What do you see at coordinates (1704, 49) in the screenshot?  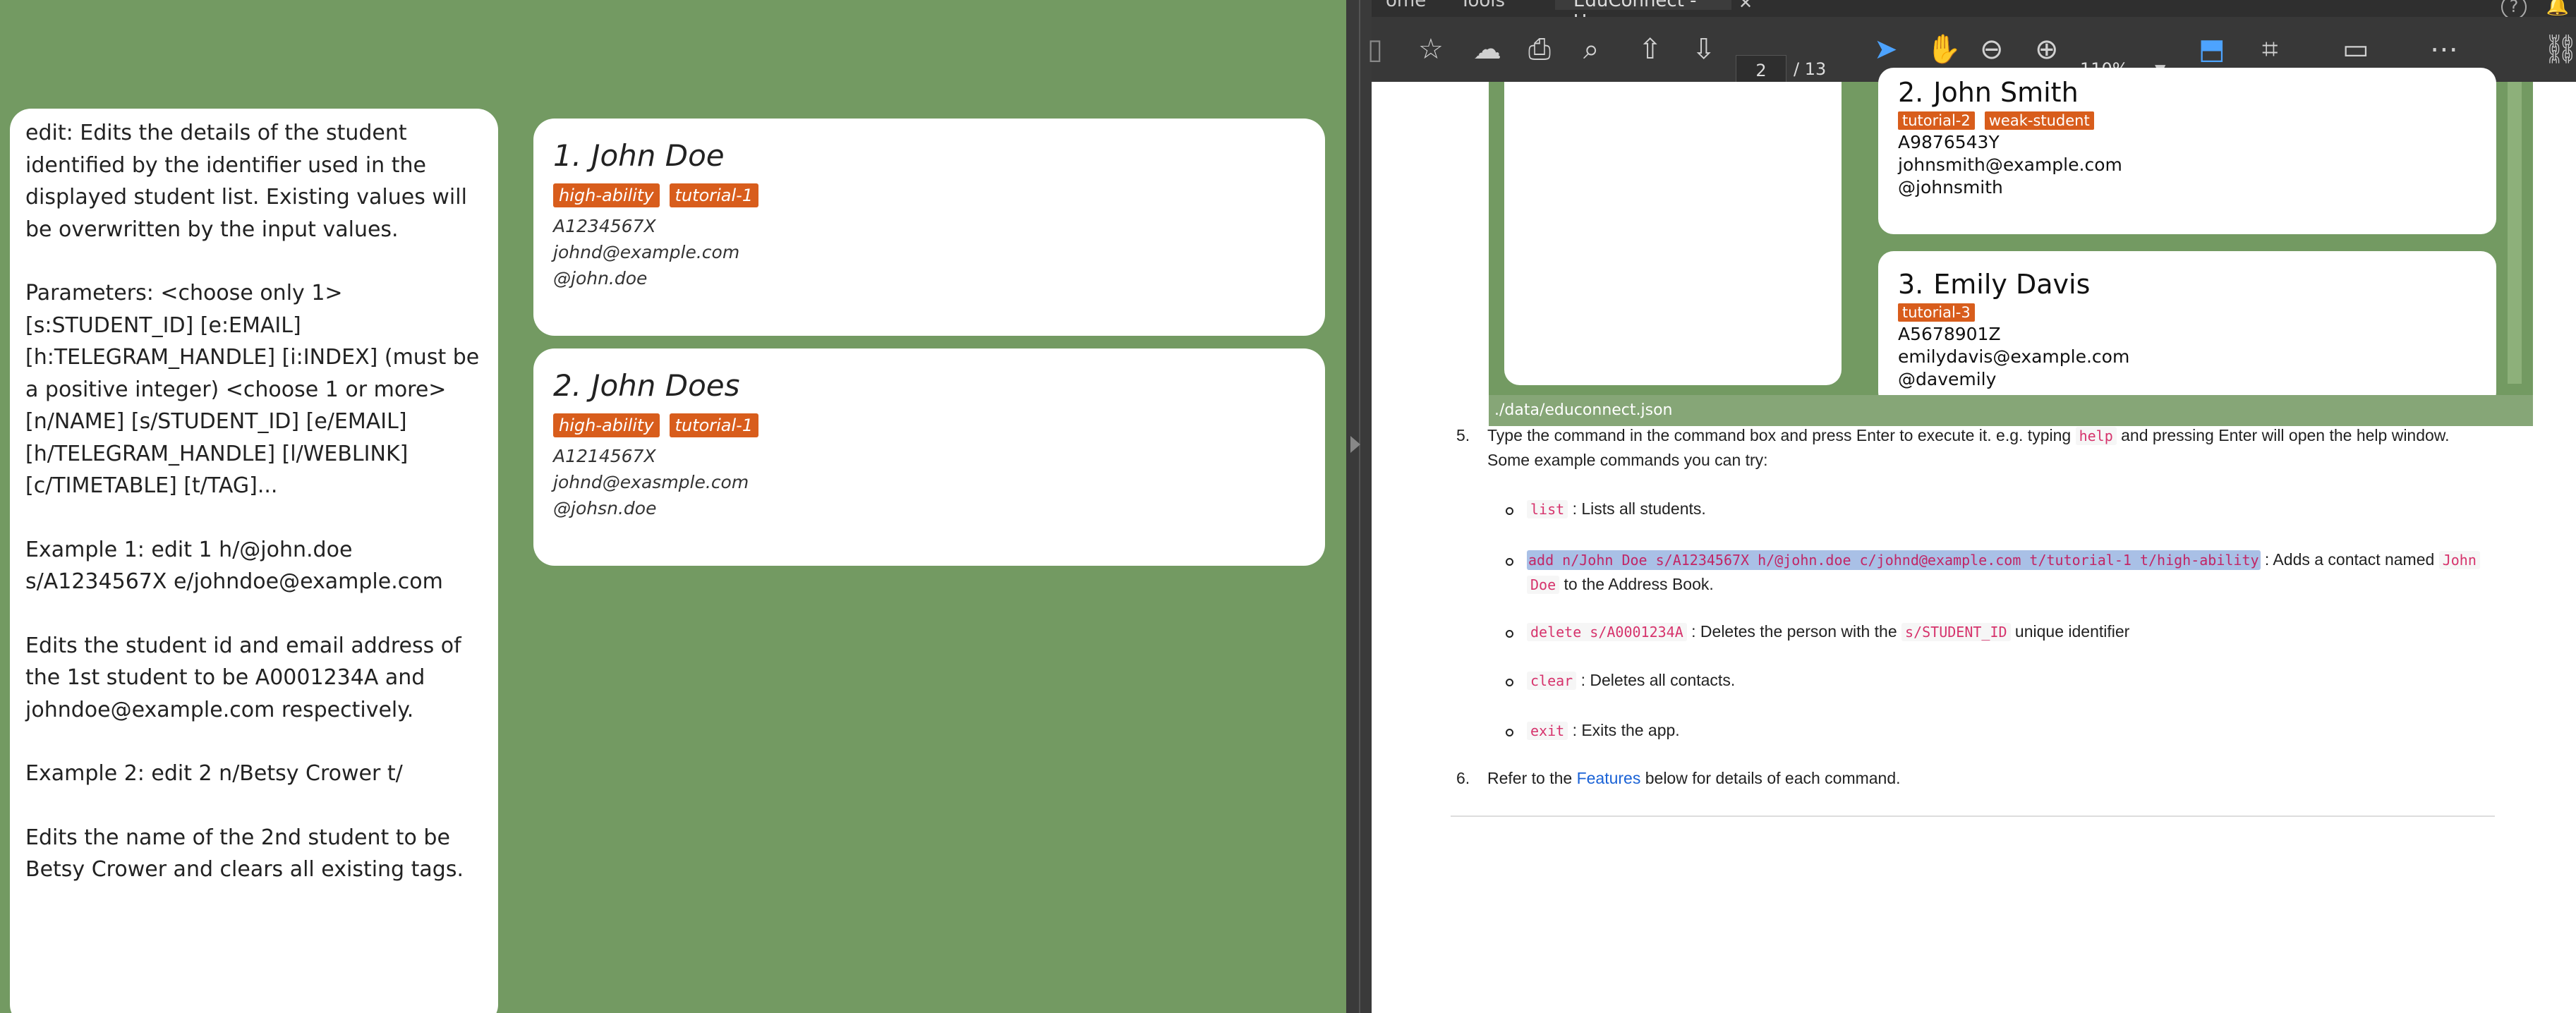 I see `page-down-icon: ⇩` at bounding box center [1704, 49].